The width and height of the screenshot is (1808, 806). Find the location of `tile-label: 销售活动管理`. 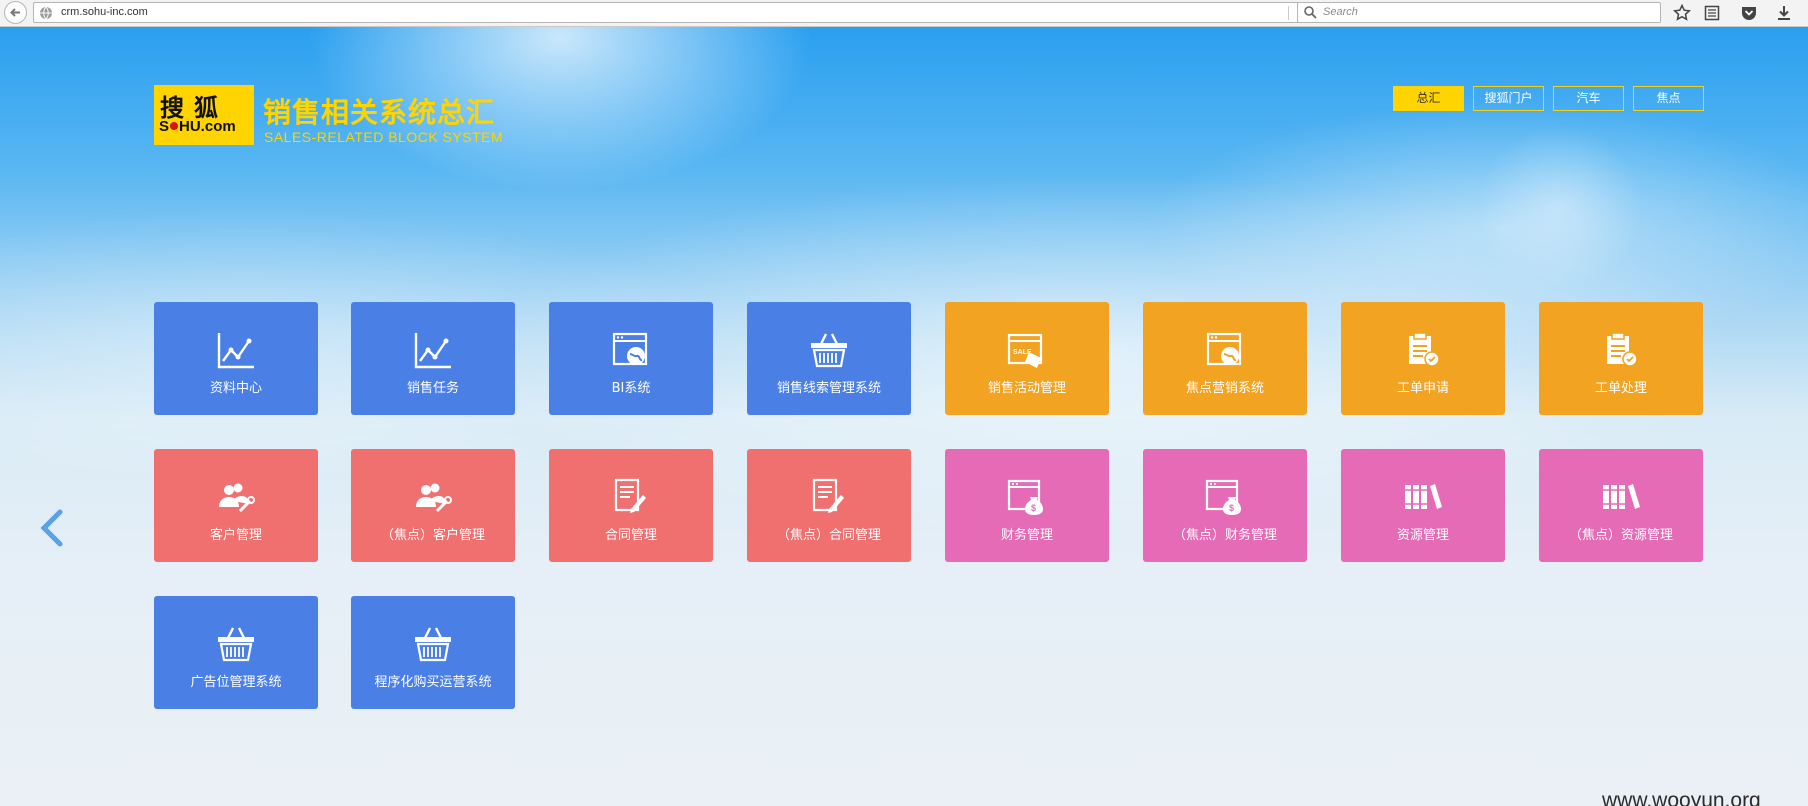

tile-label: 销售活动管理 is located at coordinates (1026, 388).